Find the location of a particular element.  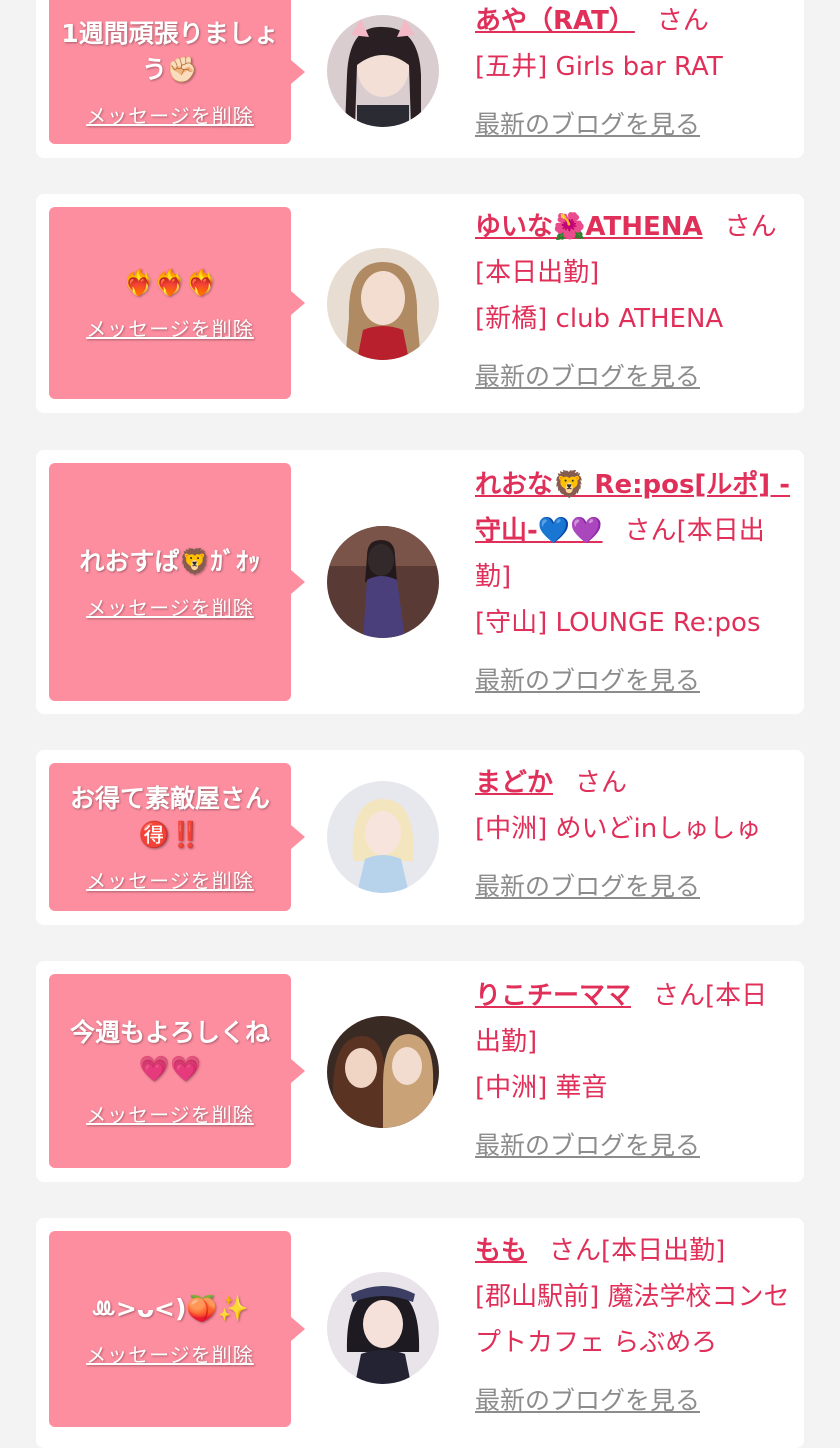

shop-name: [中洲] 華音 is located at coordinates (541, 1088).